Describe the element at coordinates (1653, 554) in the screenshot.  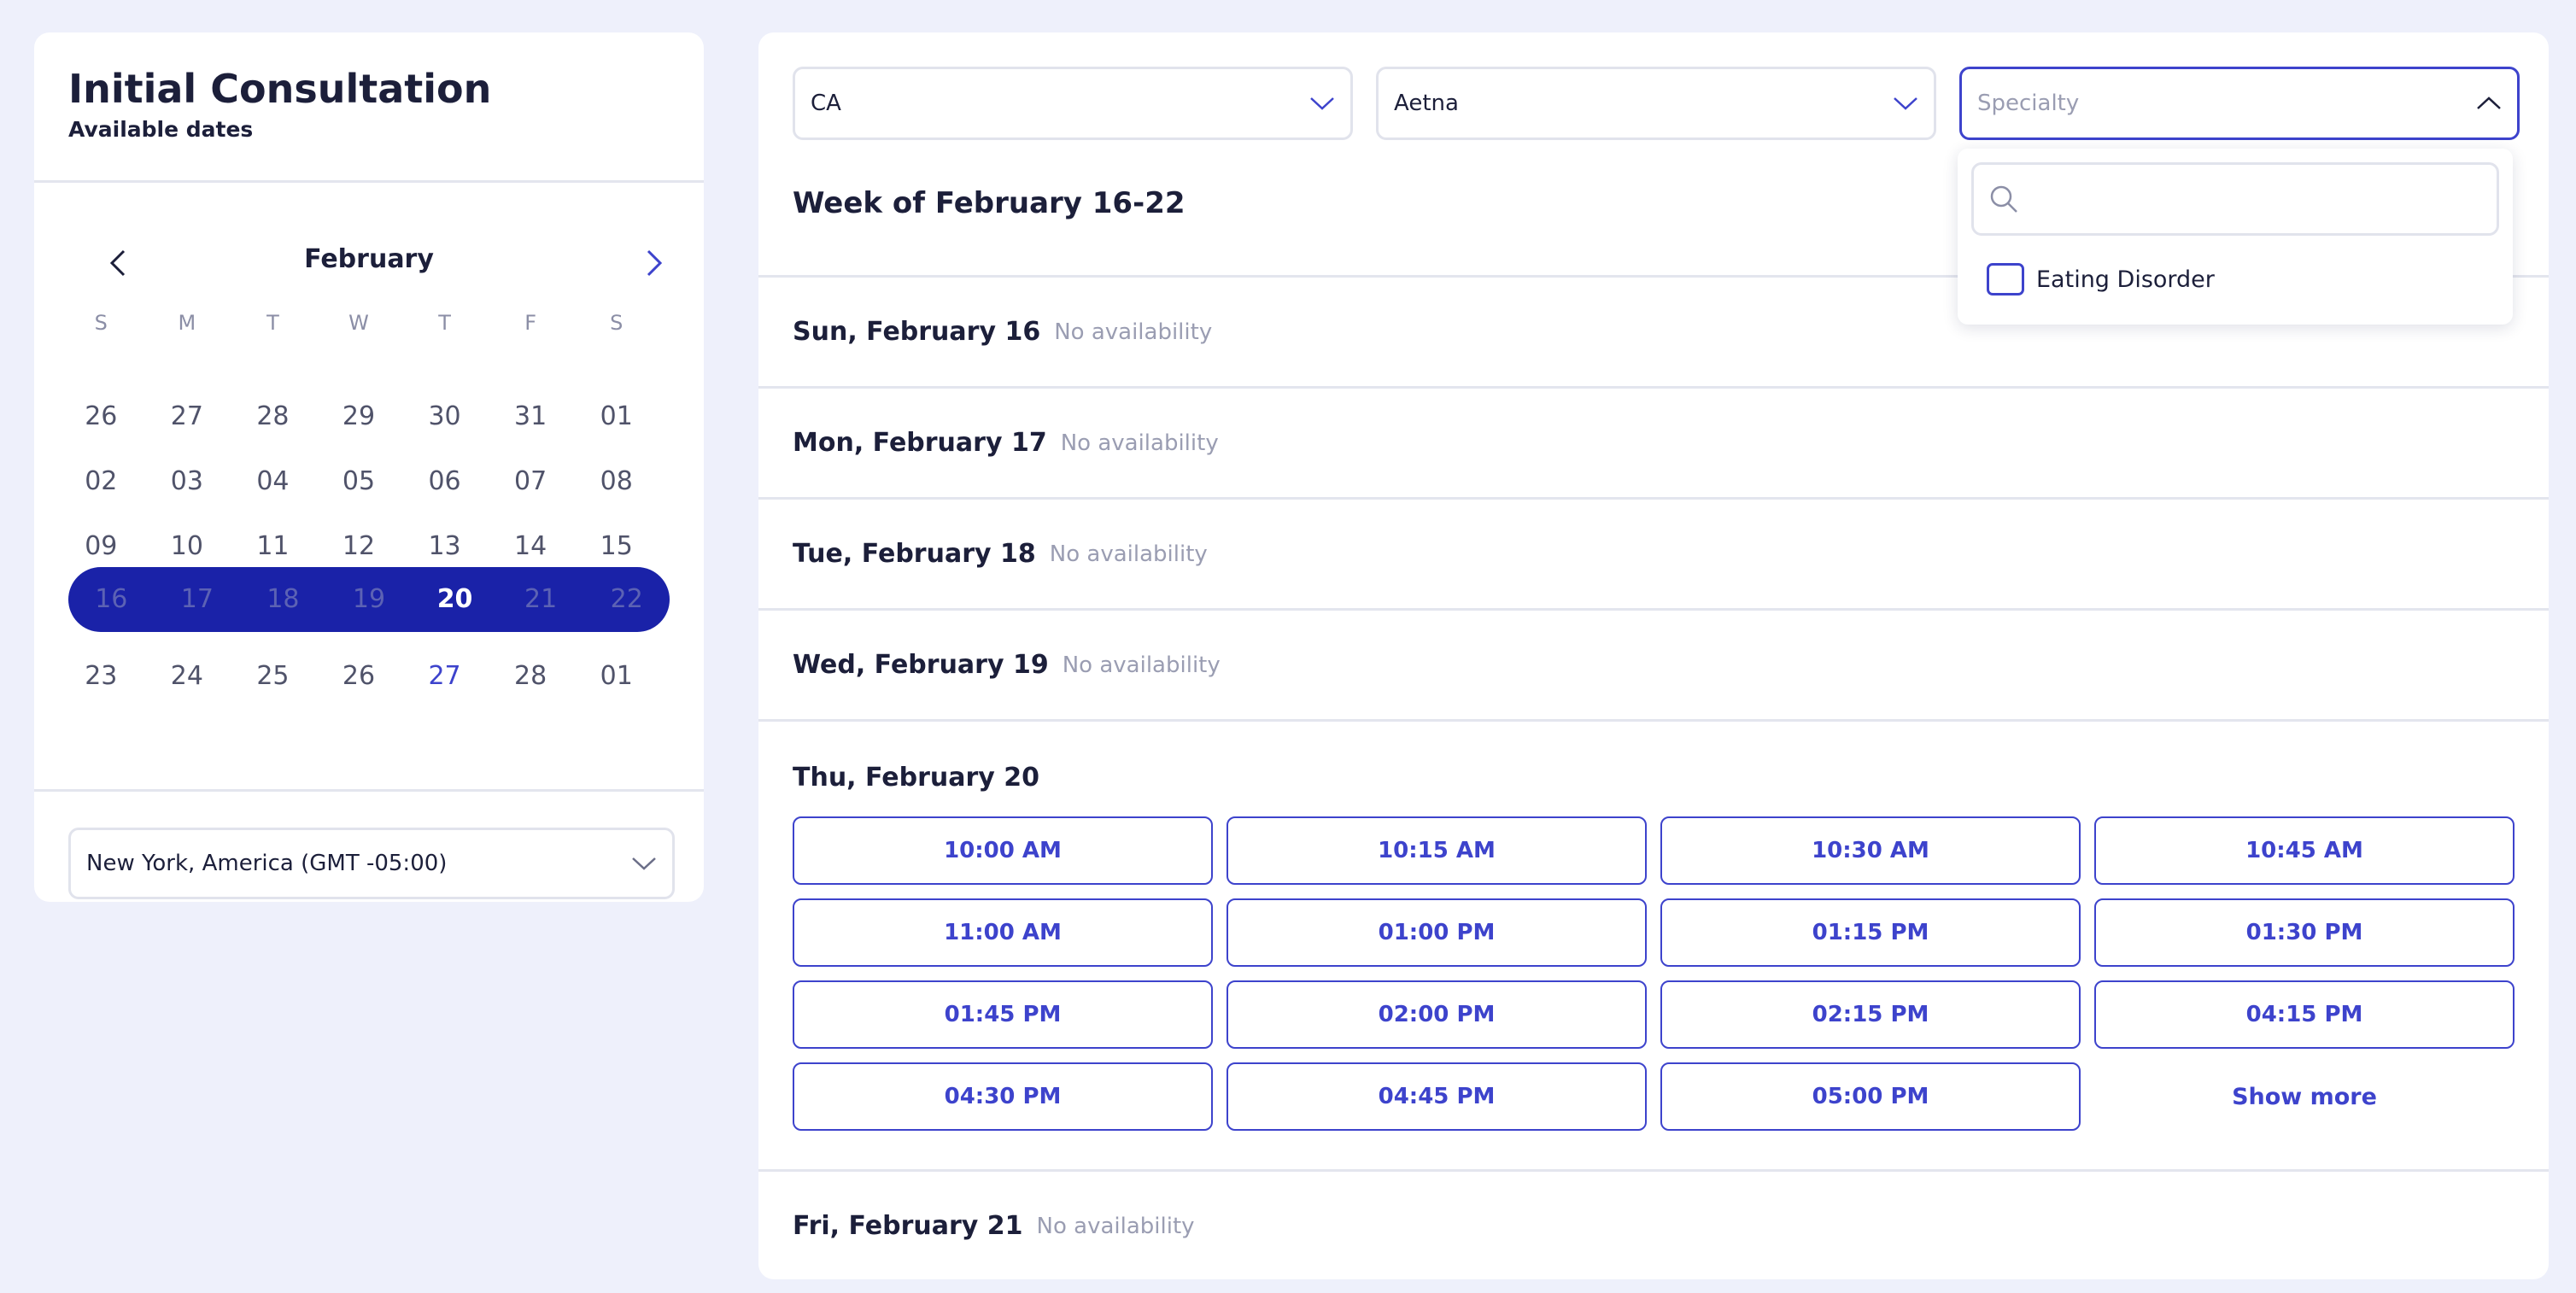
I see `day-row: Tue, February 18 No availability` at that location.